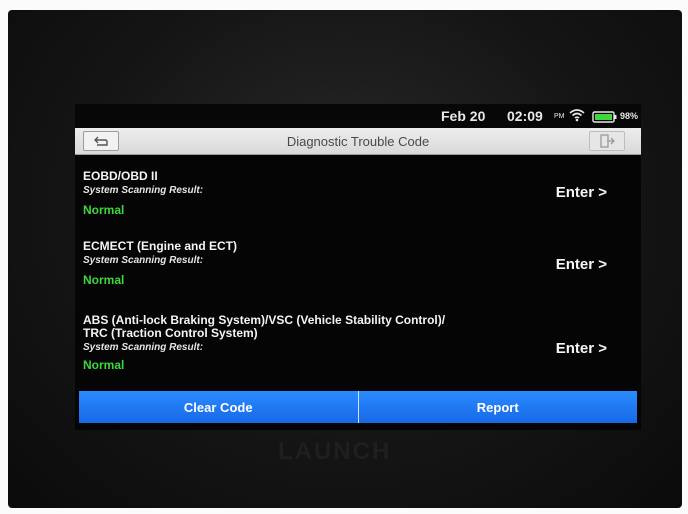 Image resolution: width=688 pixels, height=514 pixels. What do you see at coordinates (170, 333) in the screenshot?
I see `system-name-line2: TRC (Traction Control System)` at bounding box center [170, 333].